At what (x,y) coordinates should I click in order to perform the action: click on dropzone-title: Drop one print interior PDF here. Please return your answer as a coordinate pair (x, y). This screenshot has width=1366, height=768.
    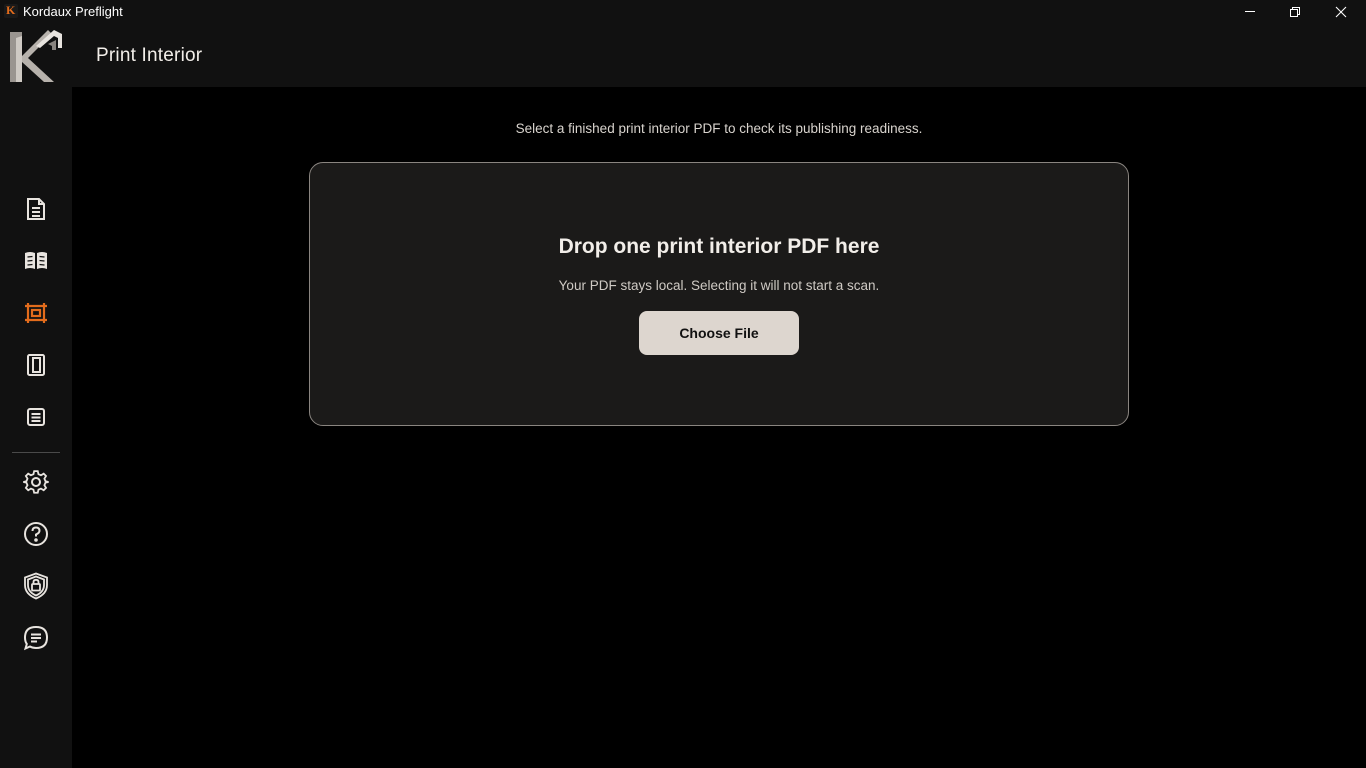
    Looking at the image, I should click on (719, 246).